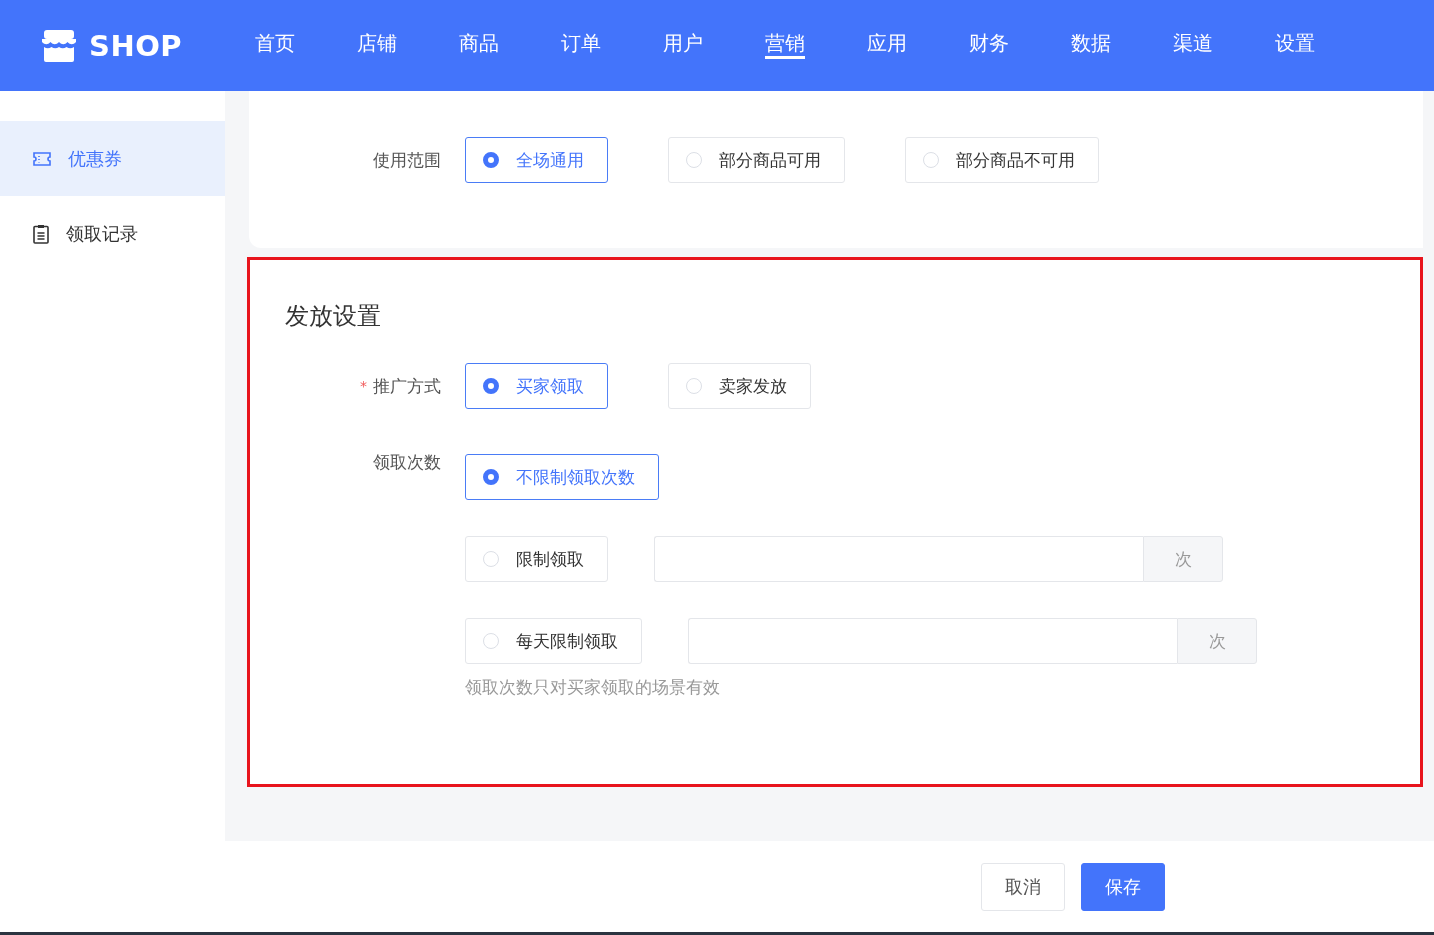  I want to click on required-mark: *, so click(363, 386).